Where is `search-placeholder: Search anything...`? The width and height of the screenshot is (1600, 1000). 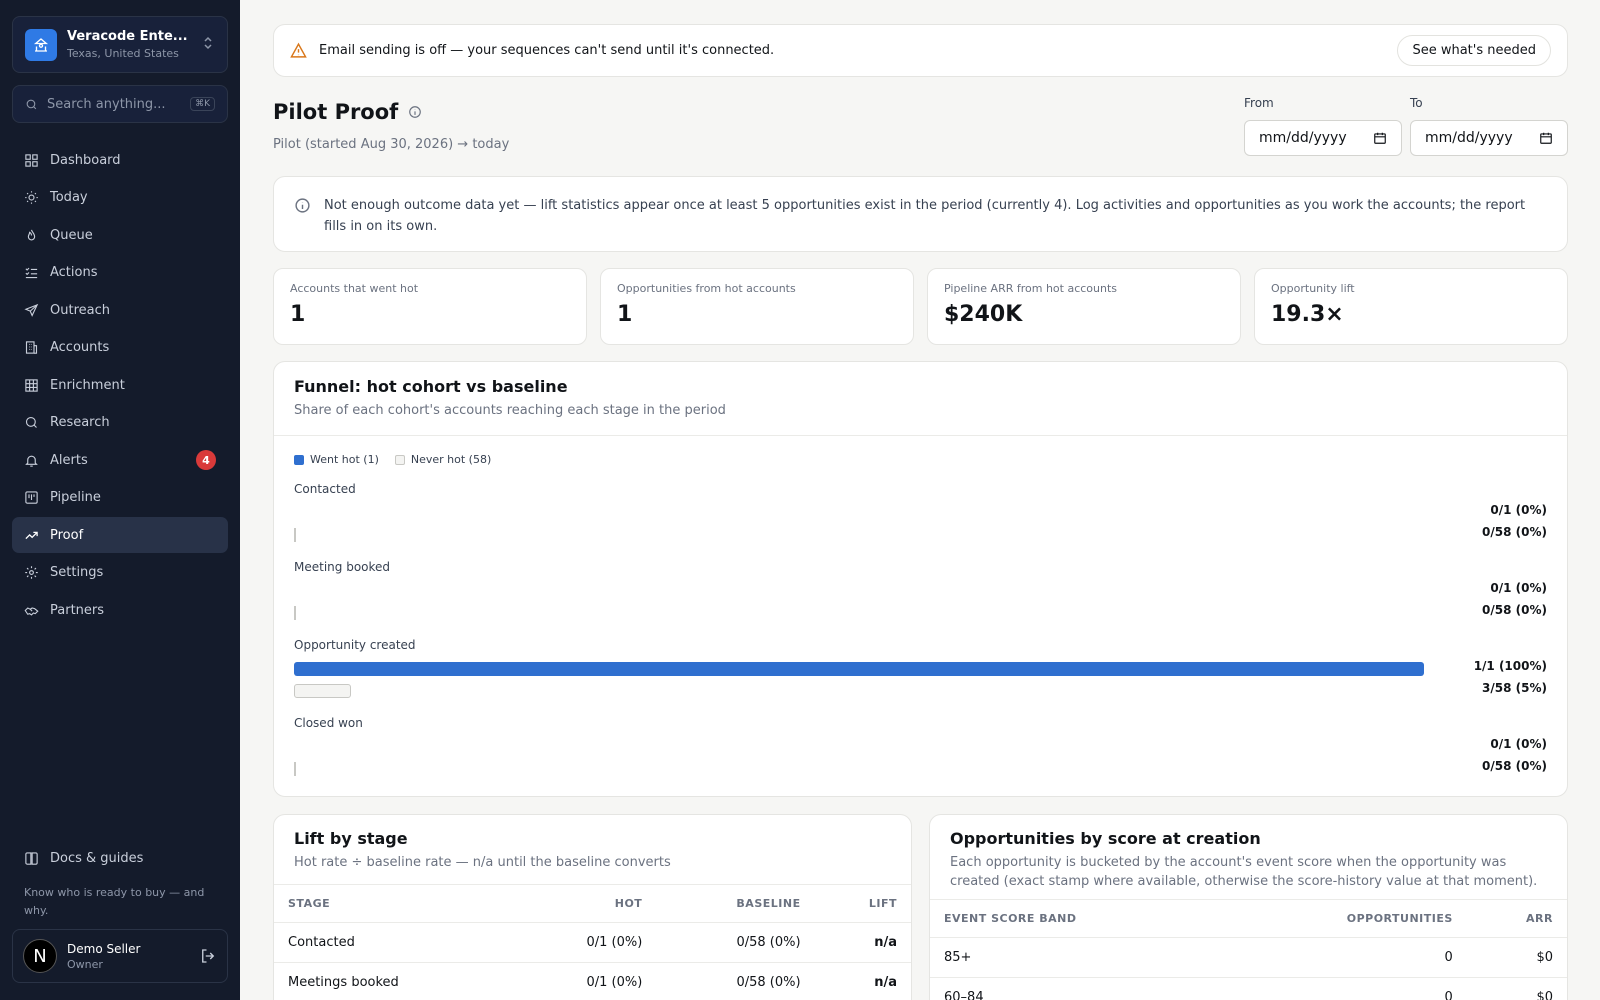
search-placeholder: Search anything... is located at coordinates (106, 104).